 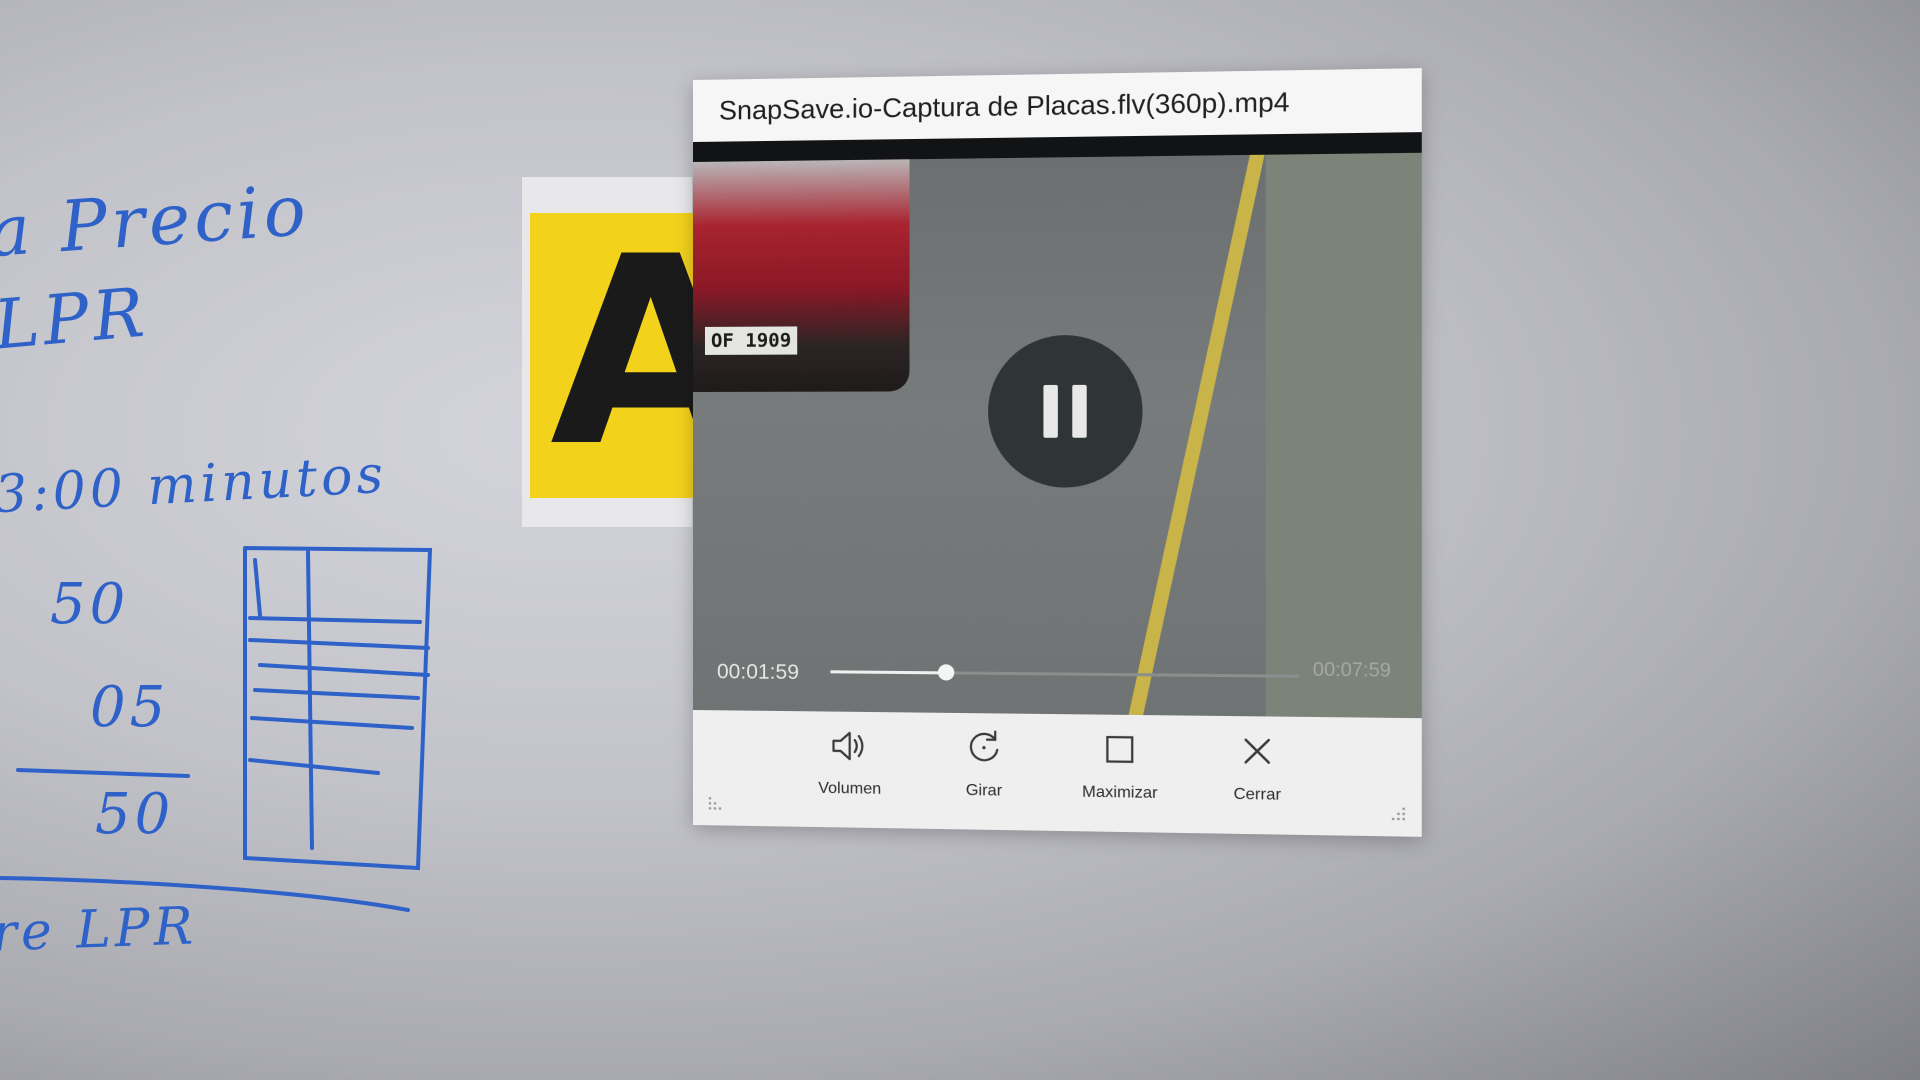 What do you see at coordinates (1257, 794) in the screenshot?
I see `close-label: Cerrar` at bounding box center [1257, 794].